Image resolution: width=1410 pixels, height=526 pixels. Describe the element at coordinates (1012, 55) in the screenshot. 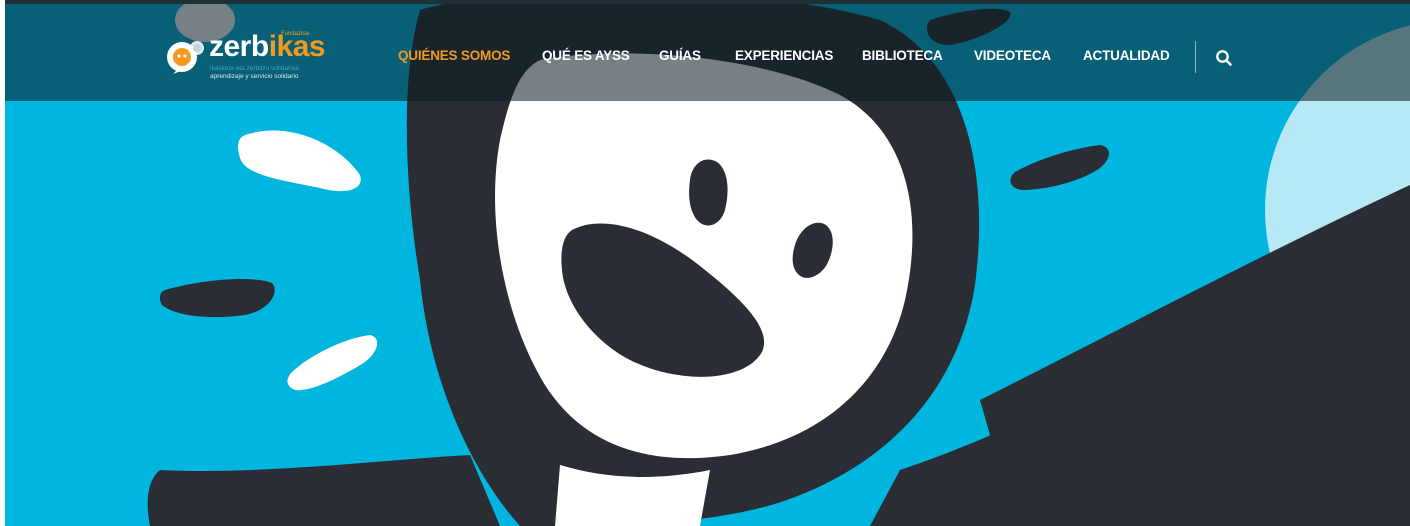

I see `nav-item-videoteca: VIDEOTECA` at that location.